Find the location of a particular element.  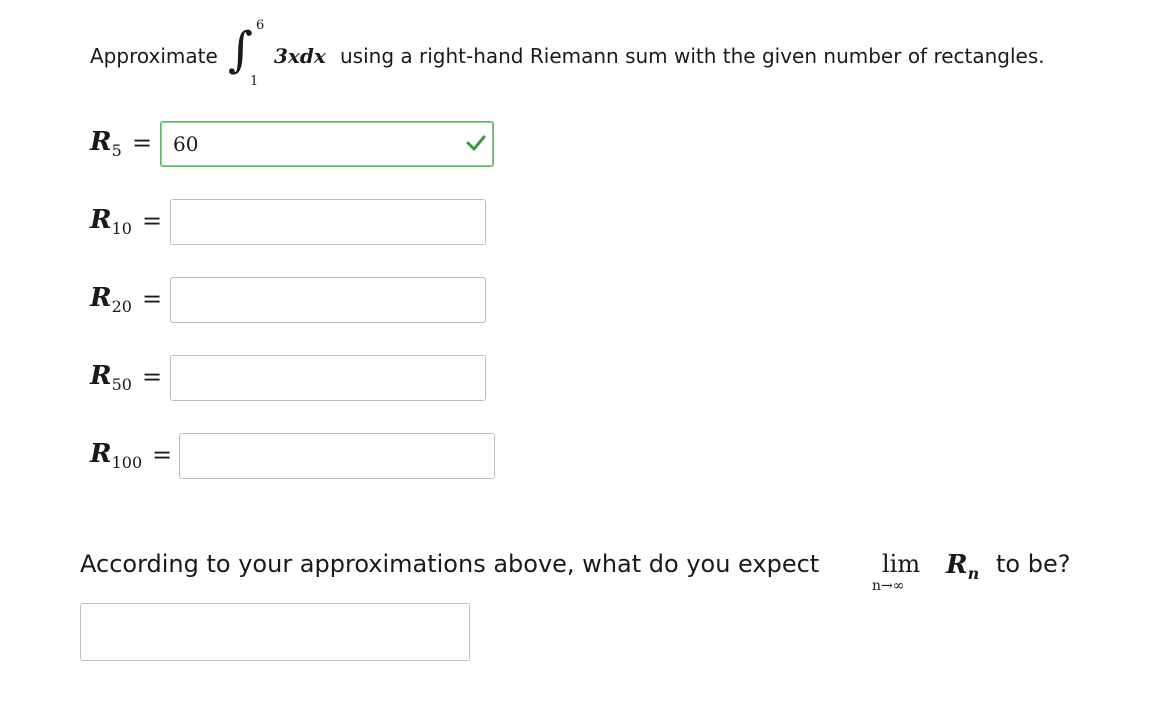

limit-answer-input is located at coordinates (275, 632).